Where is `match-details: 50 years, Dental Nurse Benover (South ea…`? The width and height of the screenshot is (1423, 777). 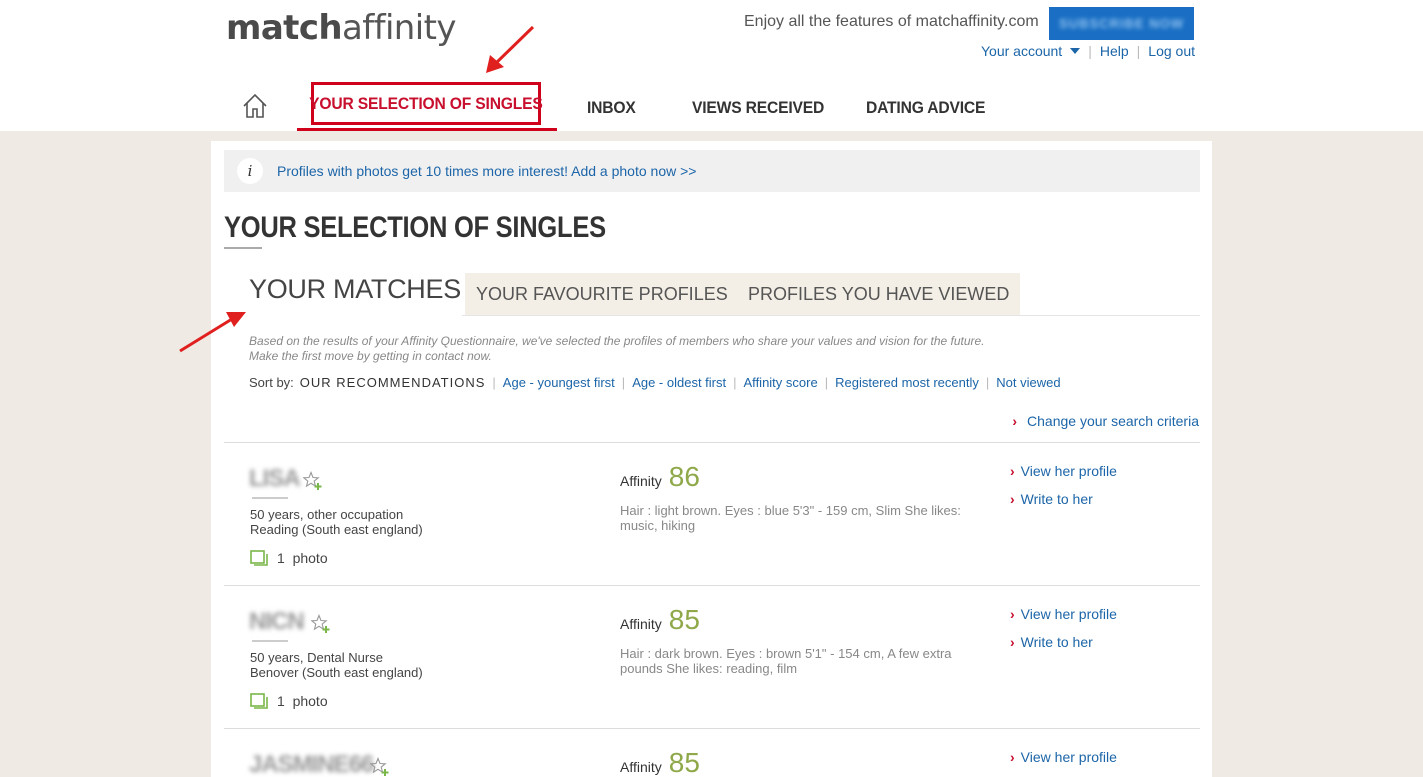 match-details: 50 years, Dental Nurse Benover (South ea… is located at coordinates (336, 665).